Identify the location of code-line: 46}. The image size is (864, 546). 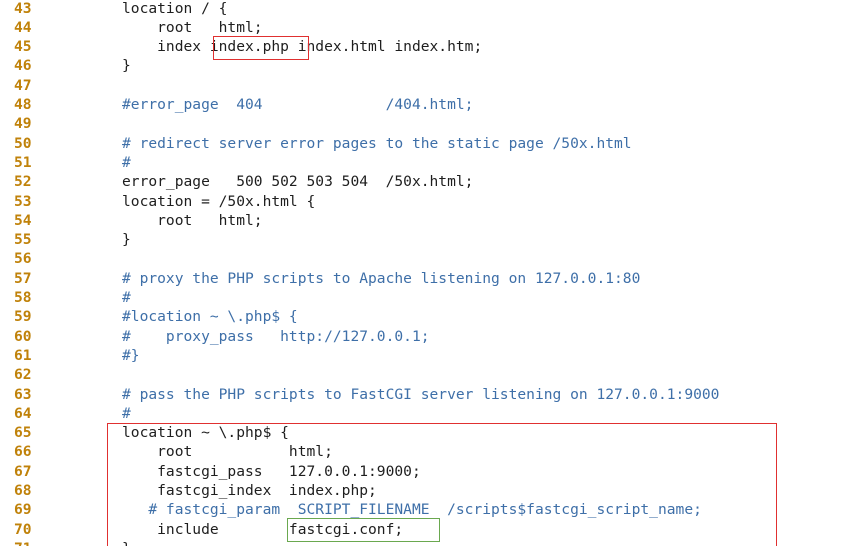
(432, 65).